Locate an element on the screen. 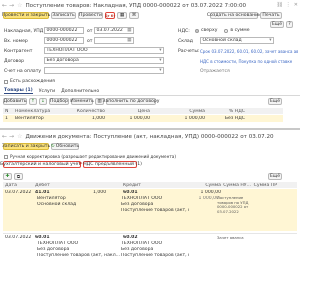 The height and width of the screenshot is (294, 320). warehouse-field: Основной склад ▾ is located at coordinates (237, 40).